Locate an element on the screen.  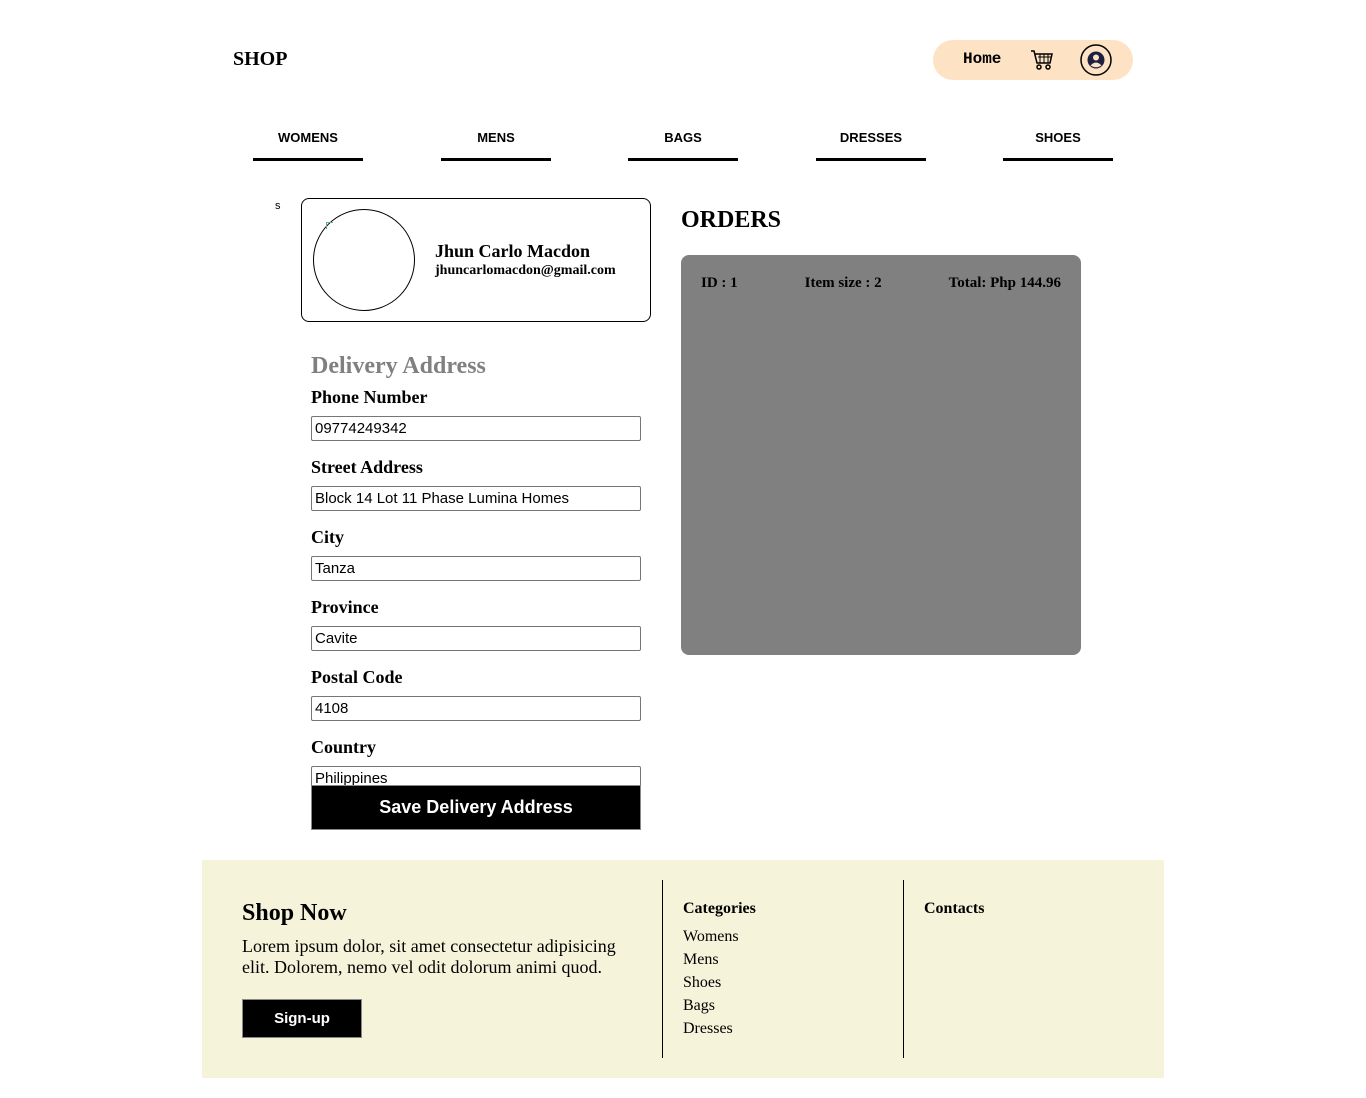
order-id: ID : 1 is located at coordinates (719, 283).